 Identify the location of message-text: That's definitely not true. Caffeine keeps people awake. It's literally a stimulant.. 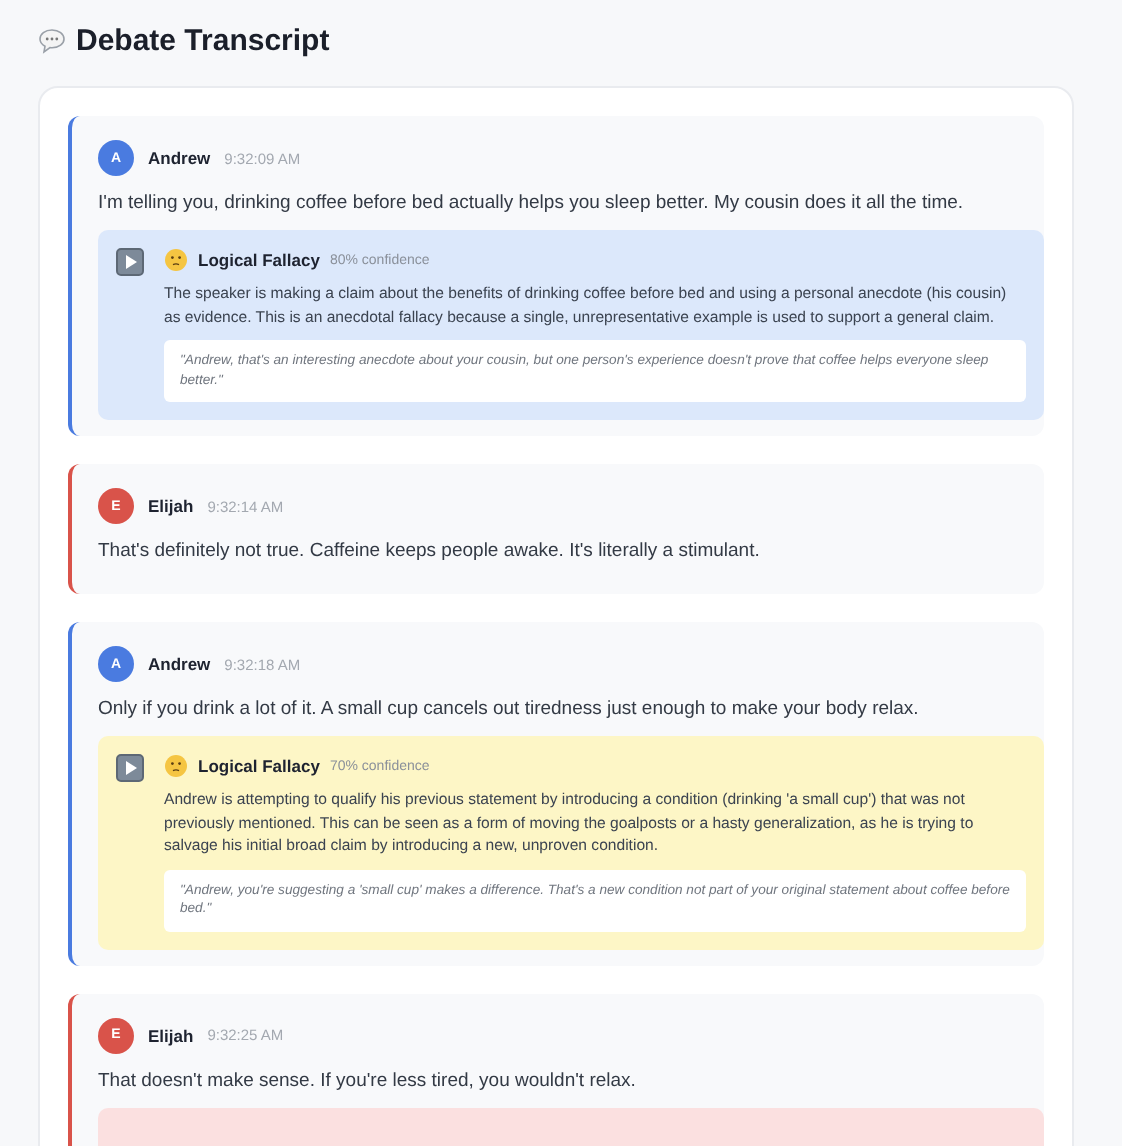
(430, 551).